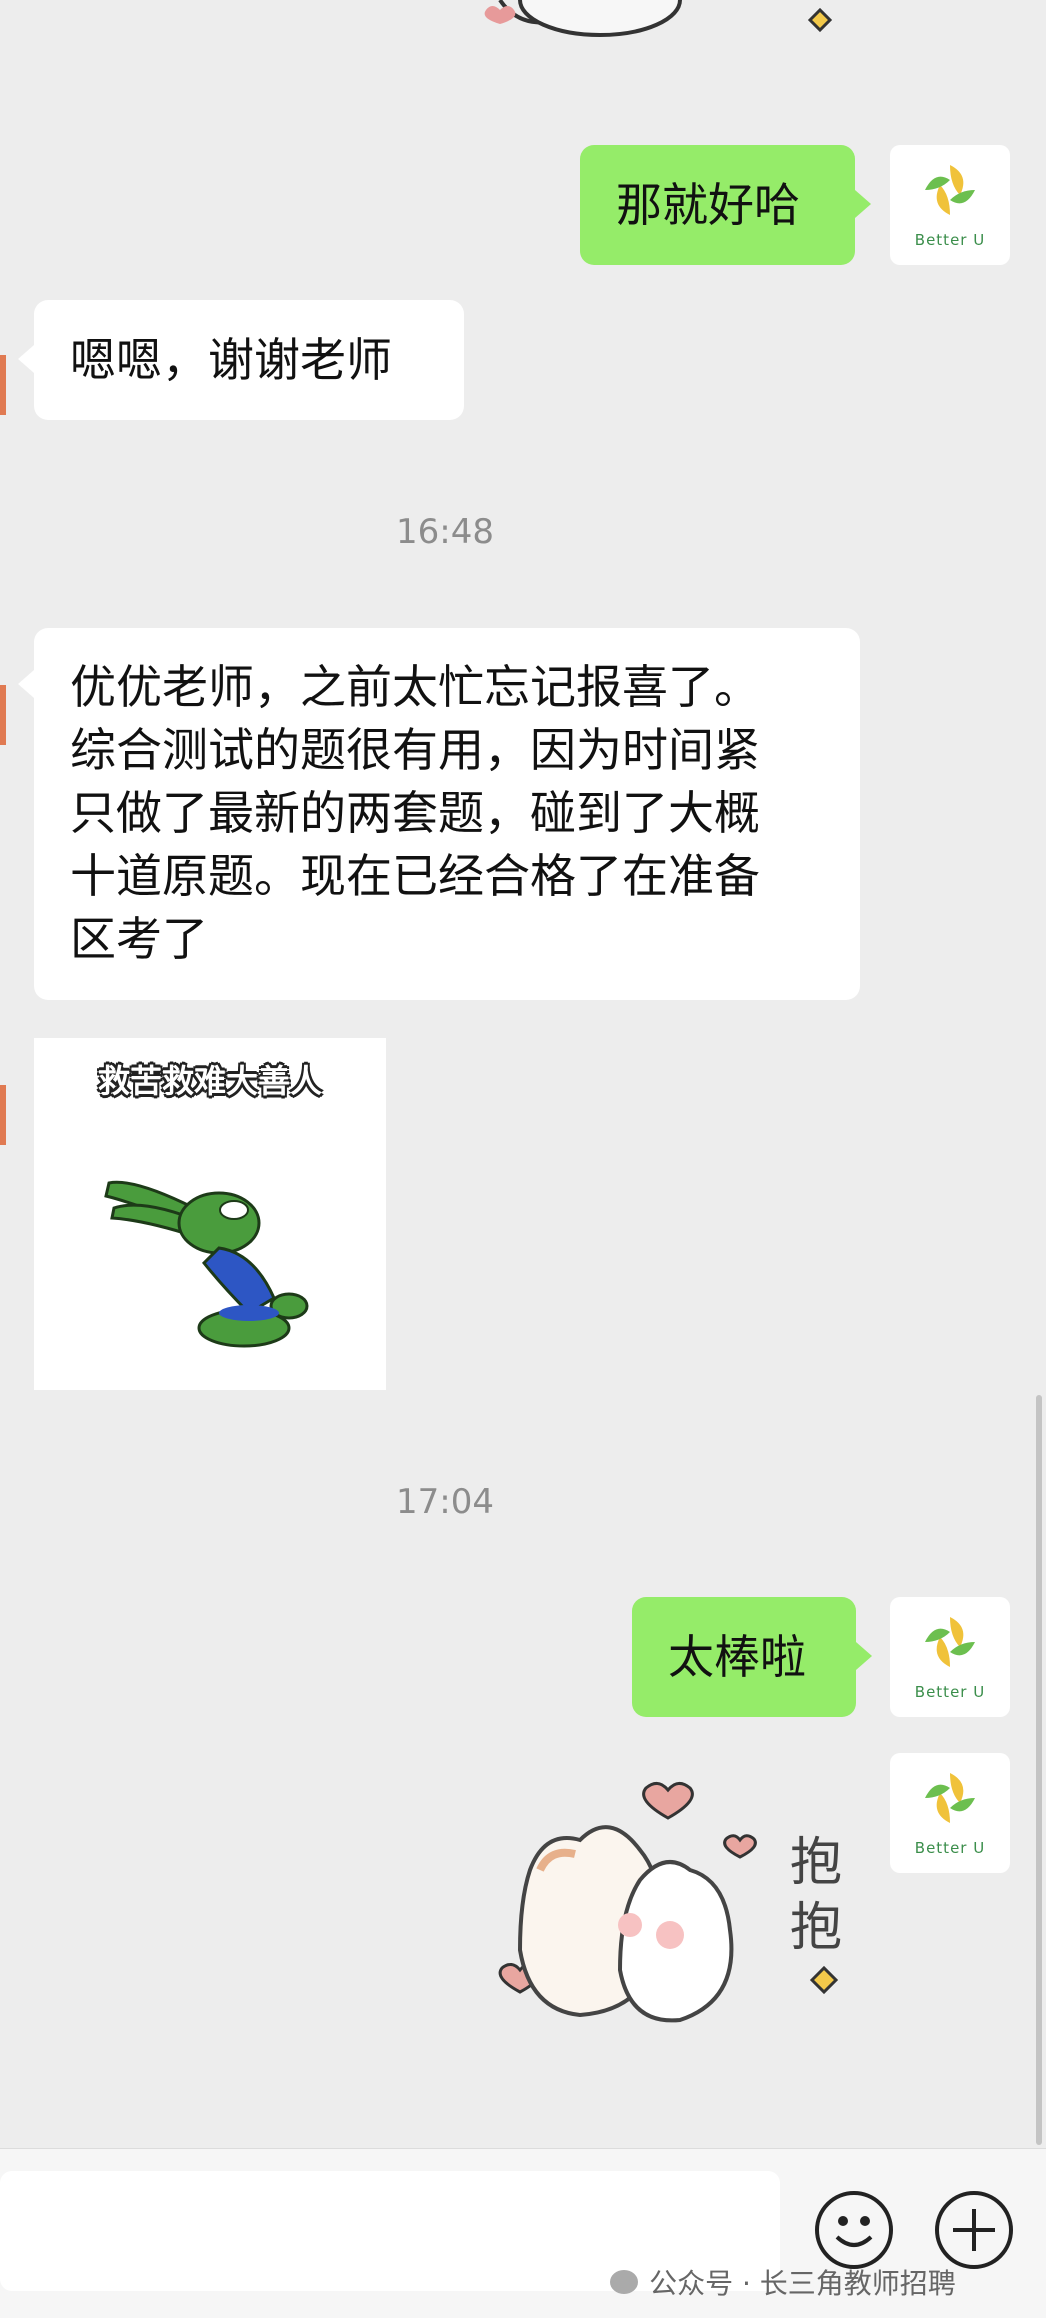  What do you see at coordinates (670, 1902) in the screenshot?
I see `hugging-bunnies-icon: 抱 抱` at bounding box center [670, 1902].